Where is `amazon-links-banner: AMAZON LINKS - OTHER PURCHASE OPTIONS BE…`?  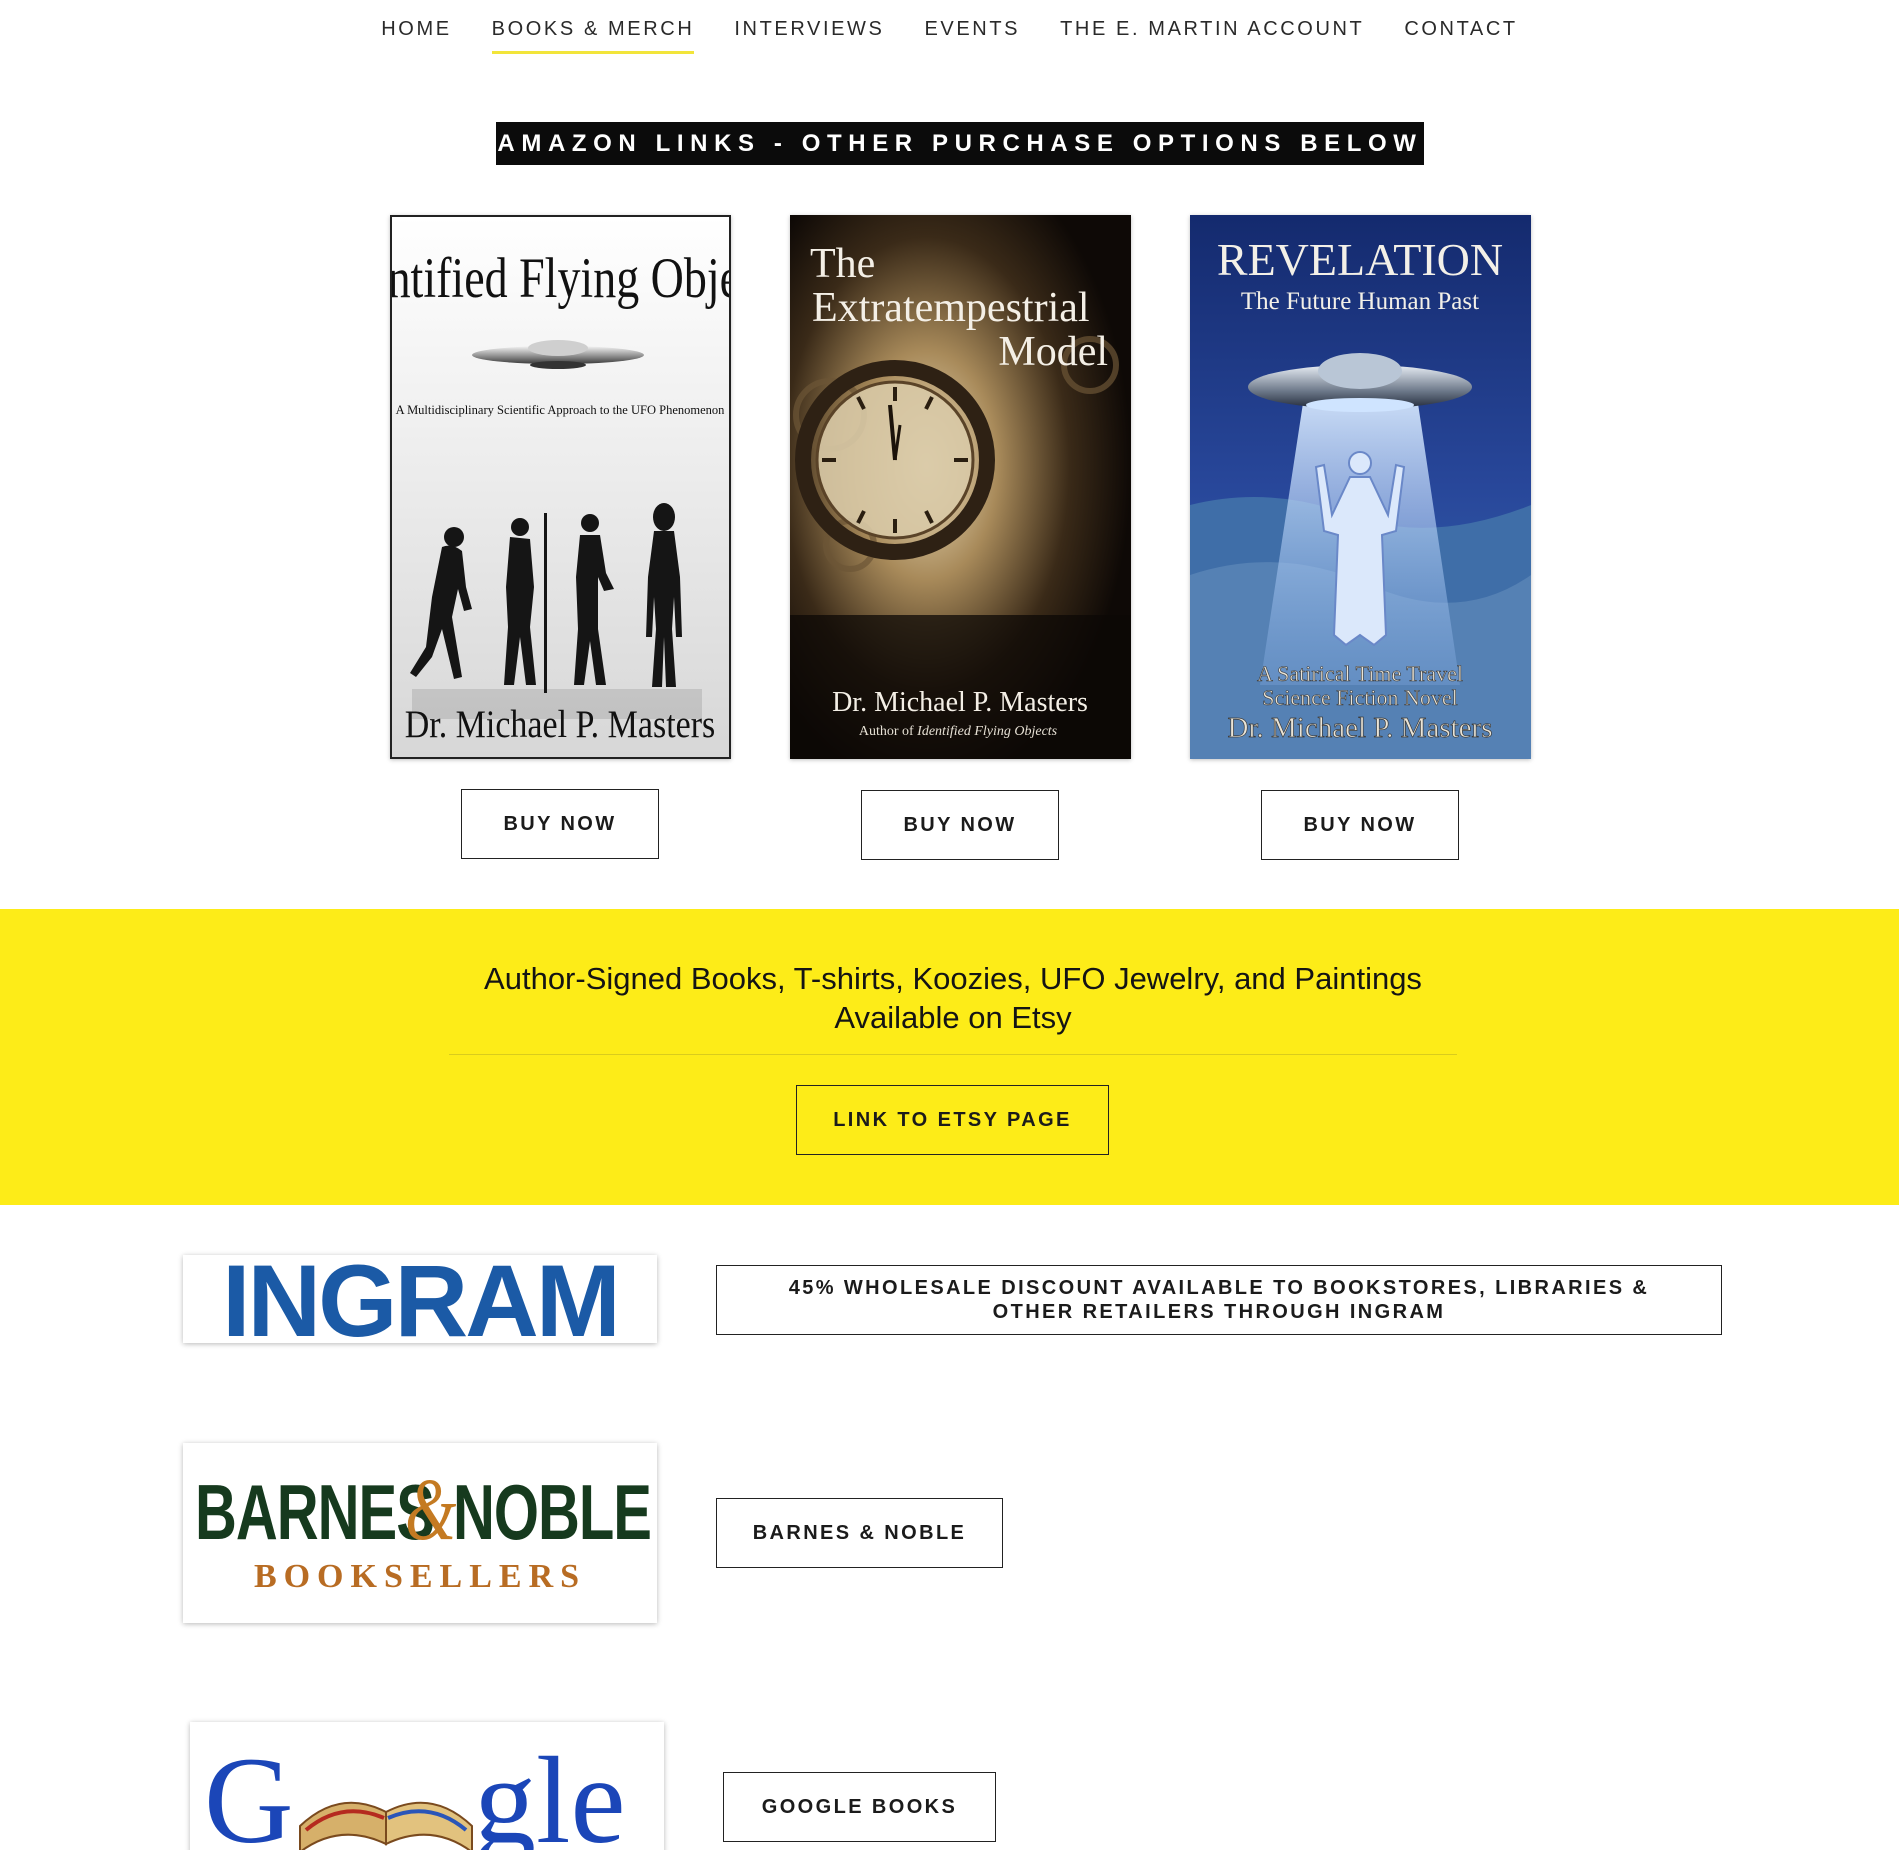
amazon-links-banner: AMAZON LINKS - OTHER PURCHASE OPTIONS BE… is located at coordinates (960, 143).